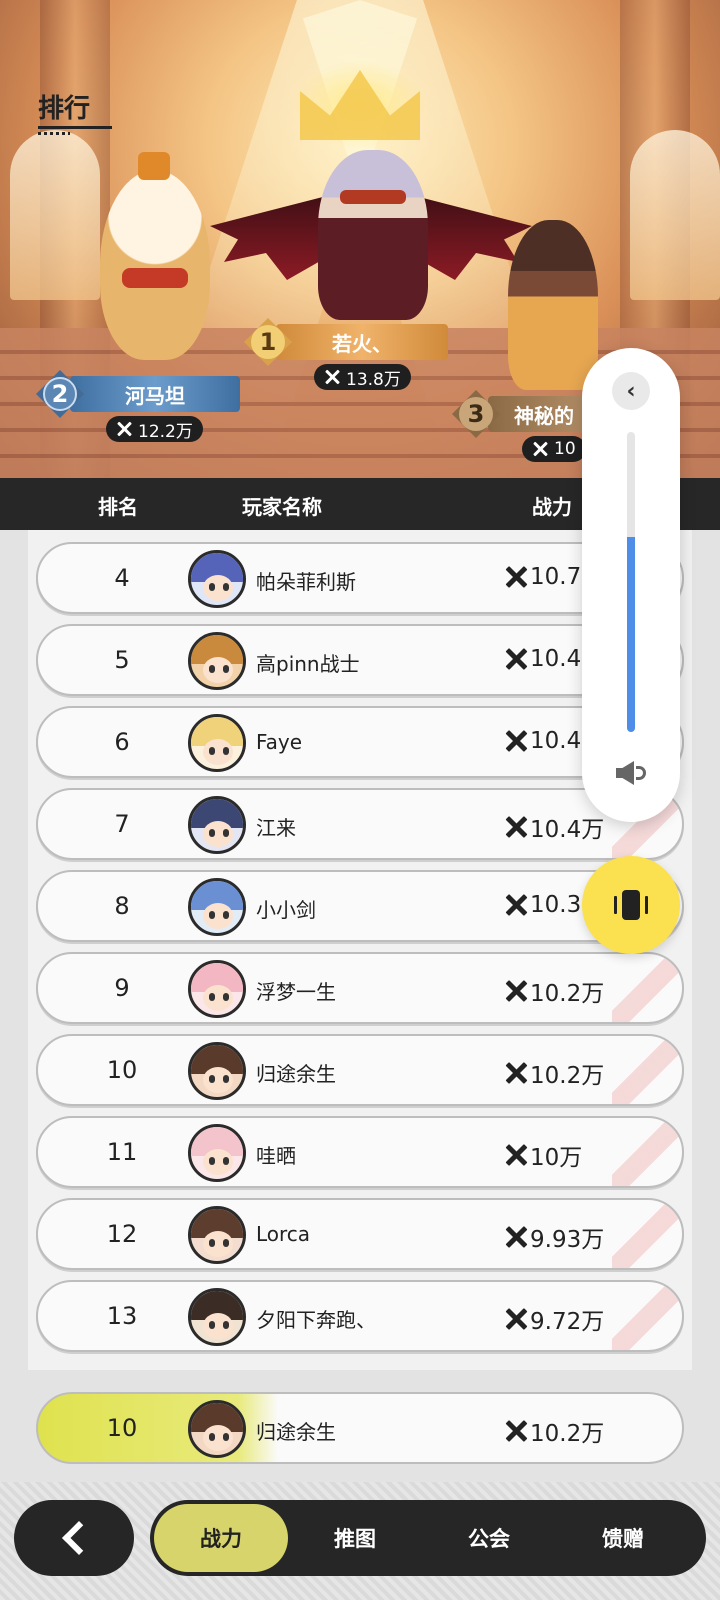 The height and width of the screenshot is (1600, 720). I want to click on rank-badge-number: 2, so click(60, 394).